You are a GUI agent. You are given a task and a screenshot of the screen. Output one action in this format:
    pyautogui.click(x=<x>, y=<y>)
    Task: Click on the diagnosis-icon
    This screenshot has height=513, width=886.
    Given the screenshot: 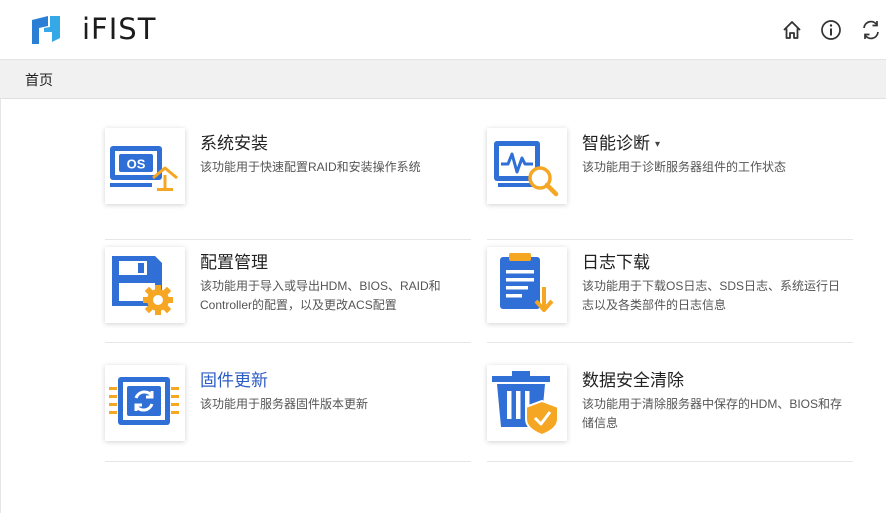 What is the action you would take?
    pyautogui.click(x=527, y=166)
    